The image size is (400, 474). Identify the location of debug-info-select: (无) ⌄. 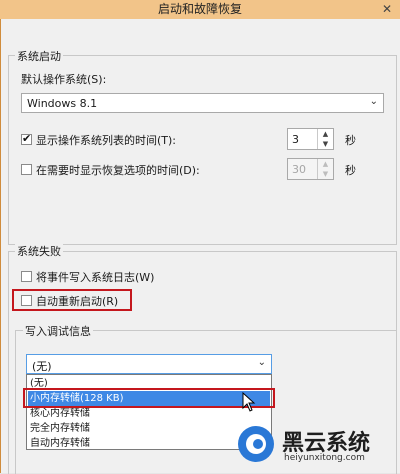
(149, 364).